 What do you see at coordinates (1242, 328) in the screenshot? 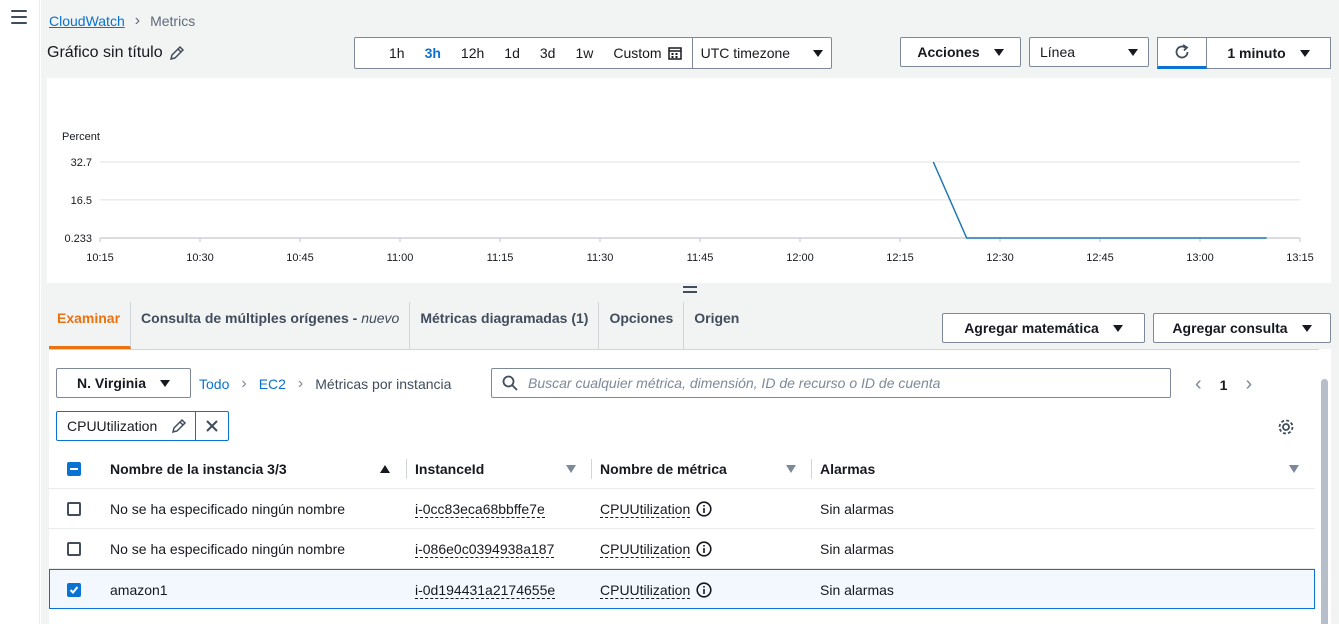
I see `add-query-button: Agregar consulta` at bounding box center [1242, 328].